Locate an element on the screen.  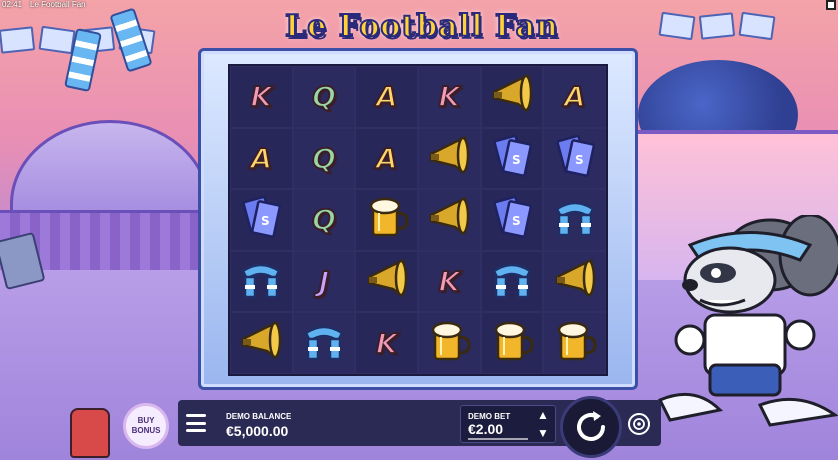
symbol-letter-j: J is located at coordinates (324, 281).